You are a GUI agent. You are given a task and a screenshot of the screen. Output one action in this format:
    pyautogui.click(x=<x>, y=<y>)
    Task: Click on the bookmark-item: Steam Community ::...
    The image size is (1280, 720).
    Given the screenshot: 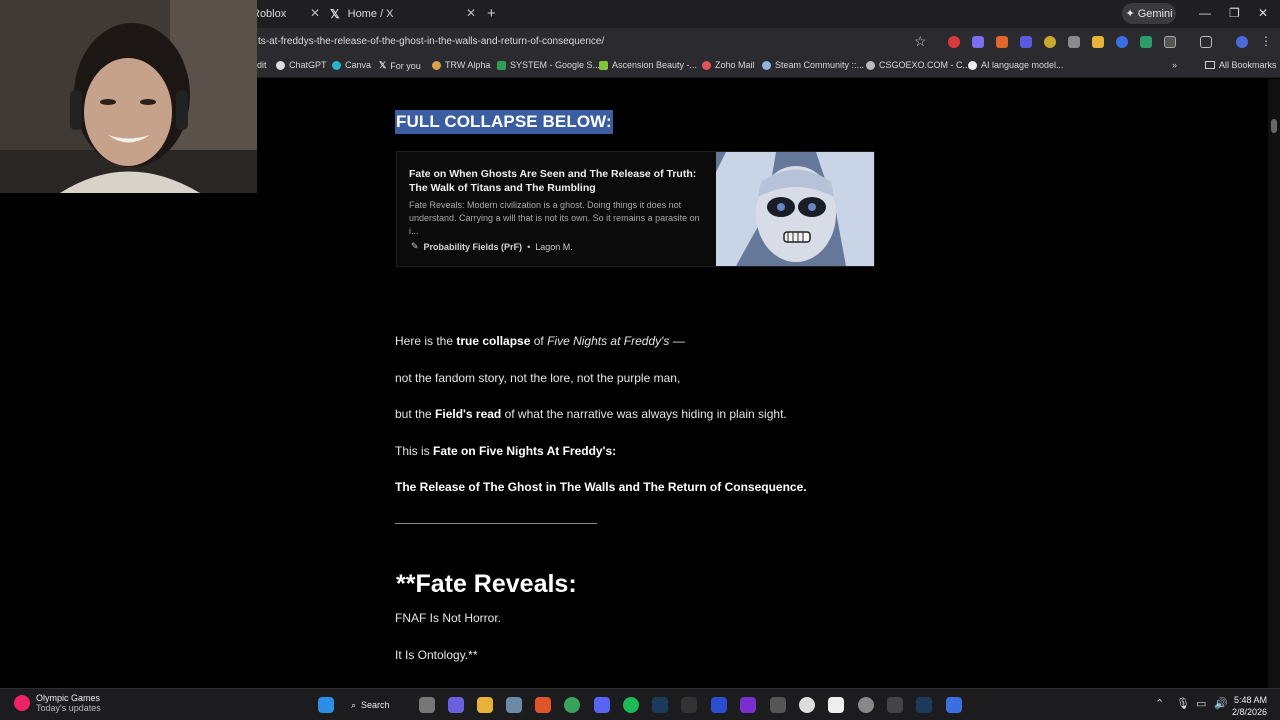 What is the action you would take?
    pyautogui.click(x=813, y=65)
    